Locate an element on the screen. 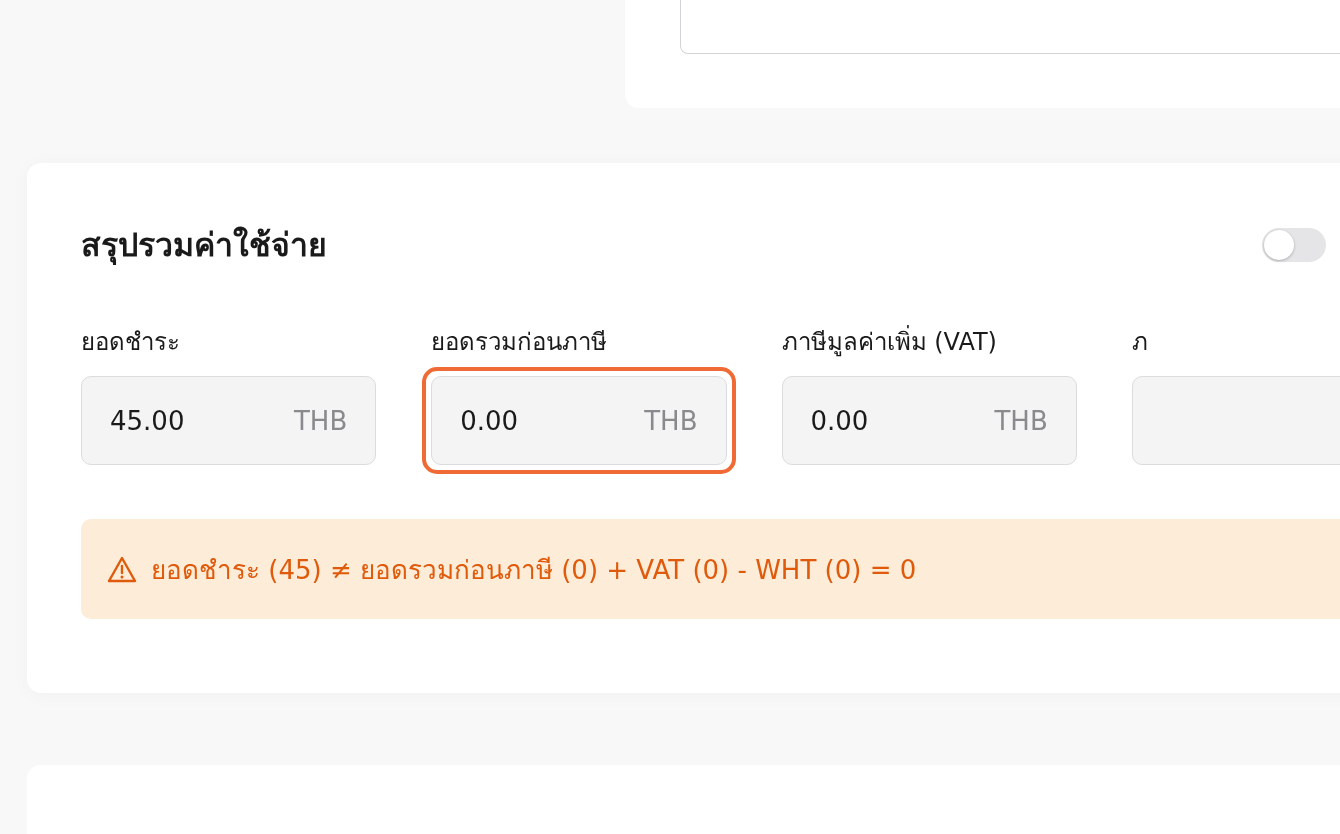 The image size is (1340, 834). warning-text: ยอดชำระ (45) ≠ ยอดรวมก่อนภาษี (0) + VAT (0) - WHT (0) = 0 is located at coordinates (534, 570).